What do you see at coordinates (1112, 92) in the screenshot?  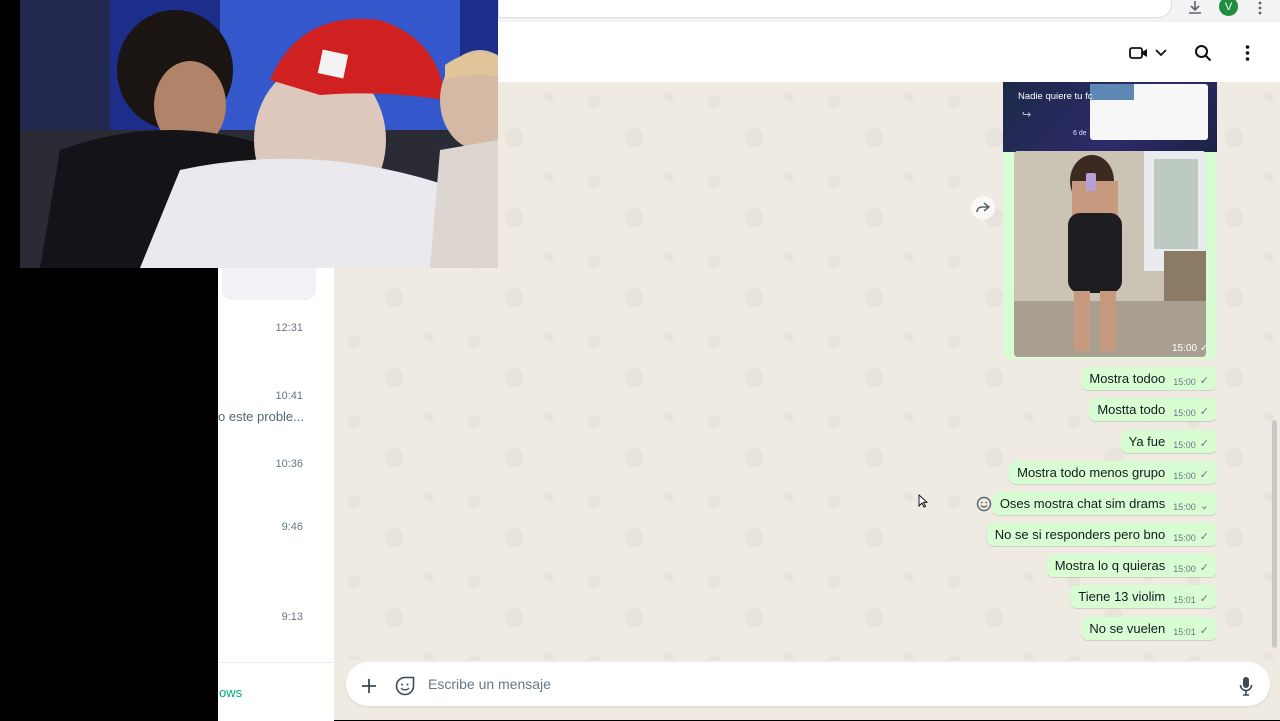 I see `forwarded-thumbnail-image` at bounding box center [1112, 92].